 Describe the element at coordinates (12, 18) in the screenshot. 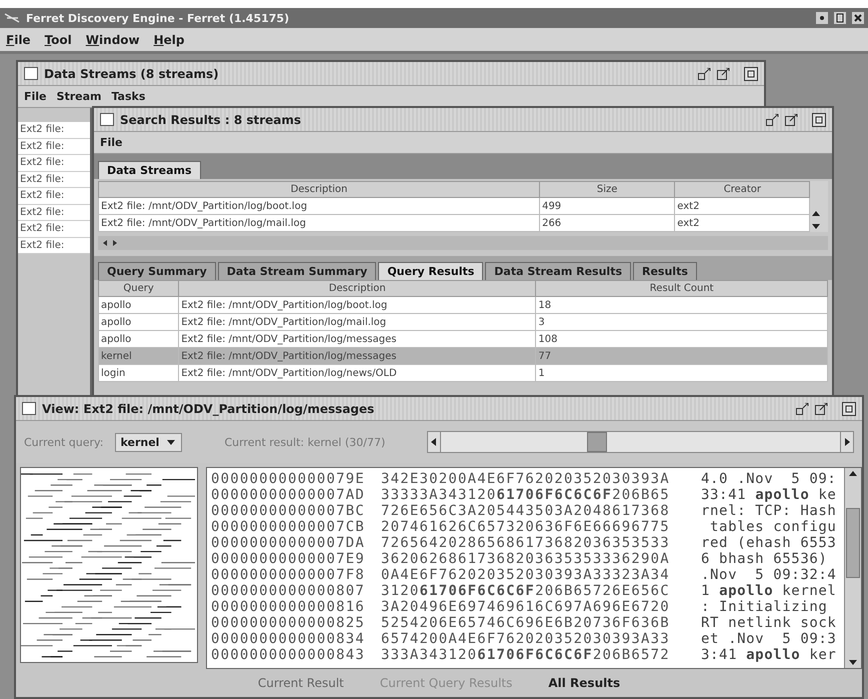

I see `app-logo-icon` at that location.